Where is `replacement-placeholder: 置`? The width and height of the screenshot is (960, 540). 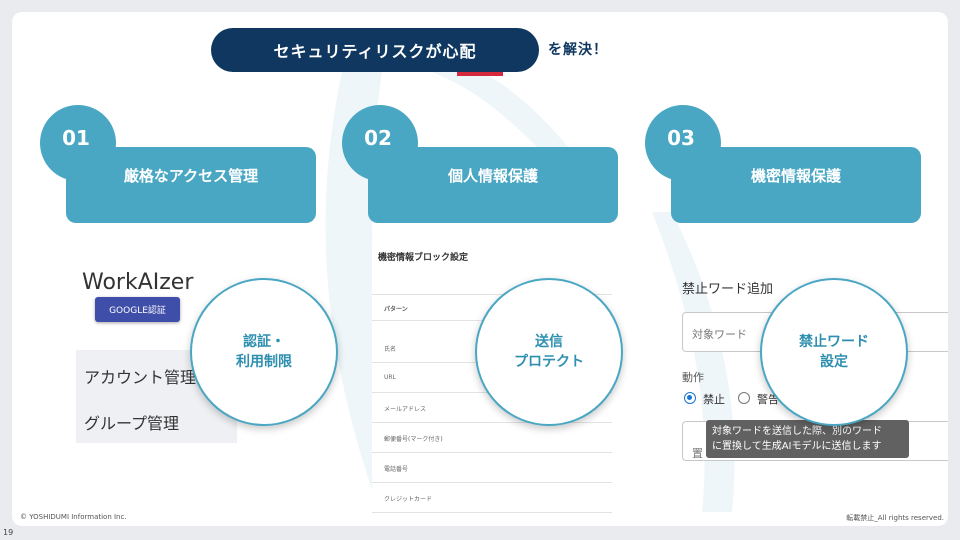
replacement-placeholder: 置 is located at coordinates (697, 453).